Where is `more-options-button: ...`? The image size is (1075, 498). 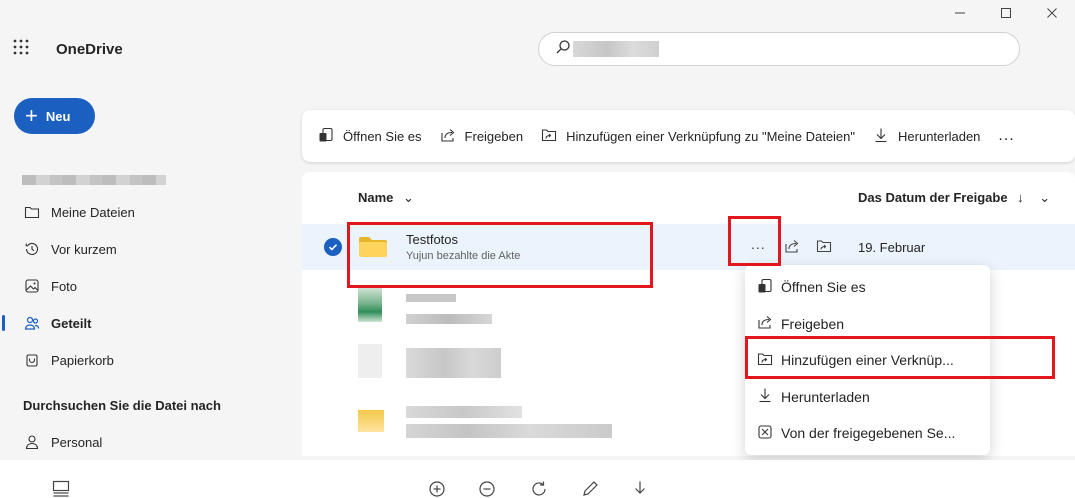
more-options-button: ... is located at coordinates (1006, 136).